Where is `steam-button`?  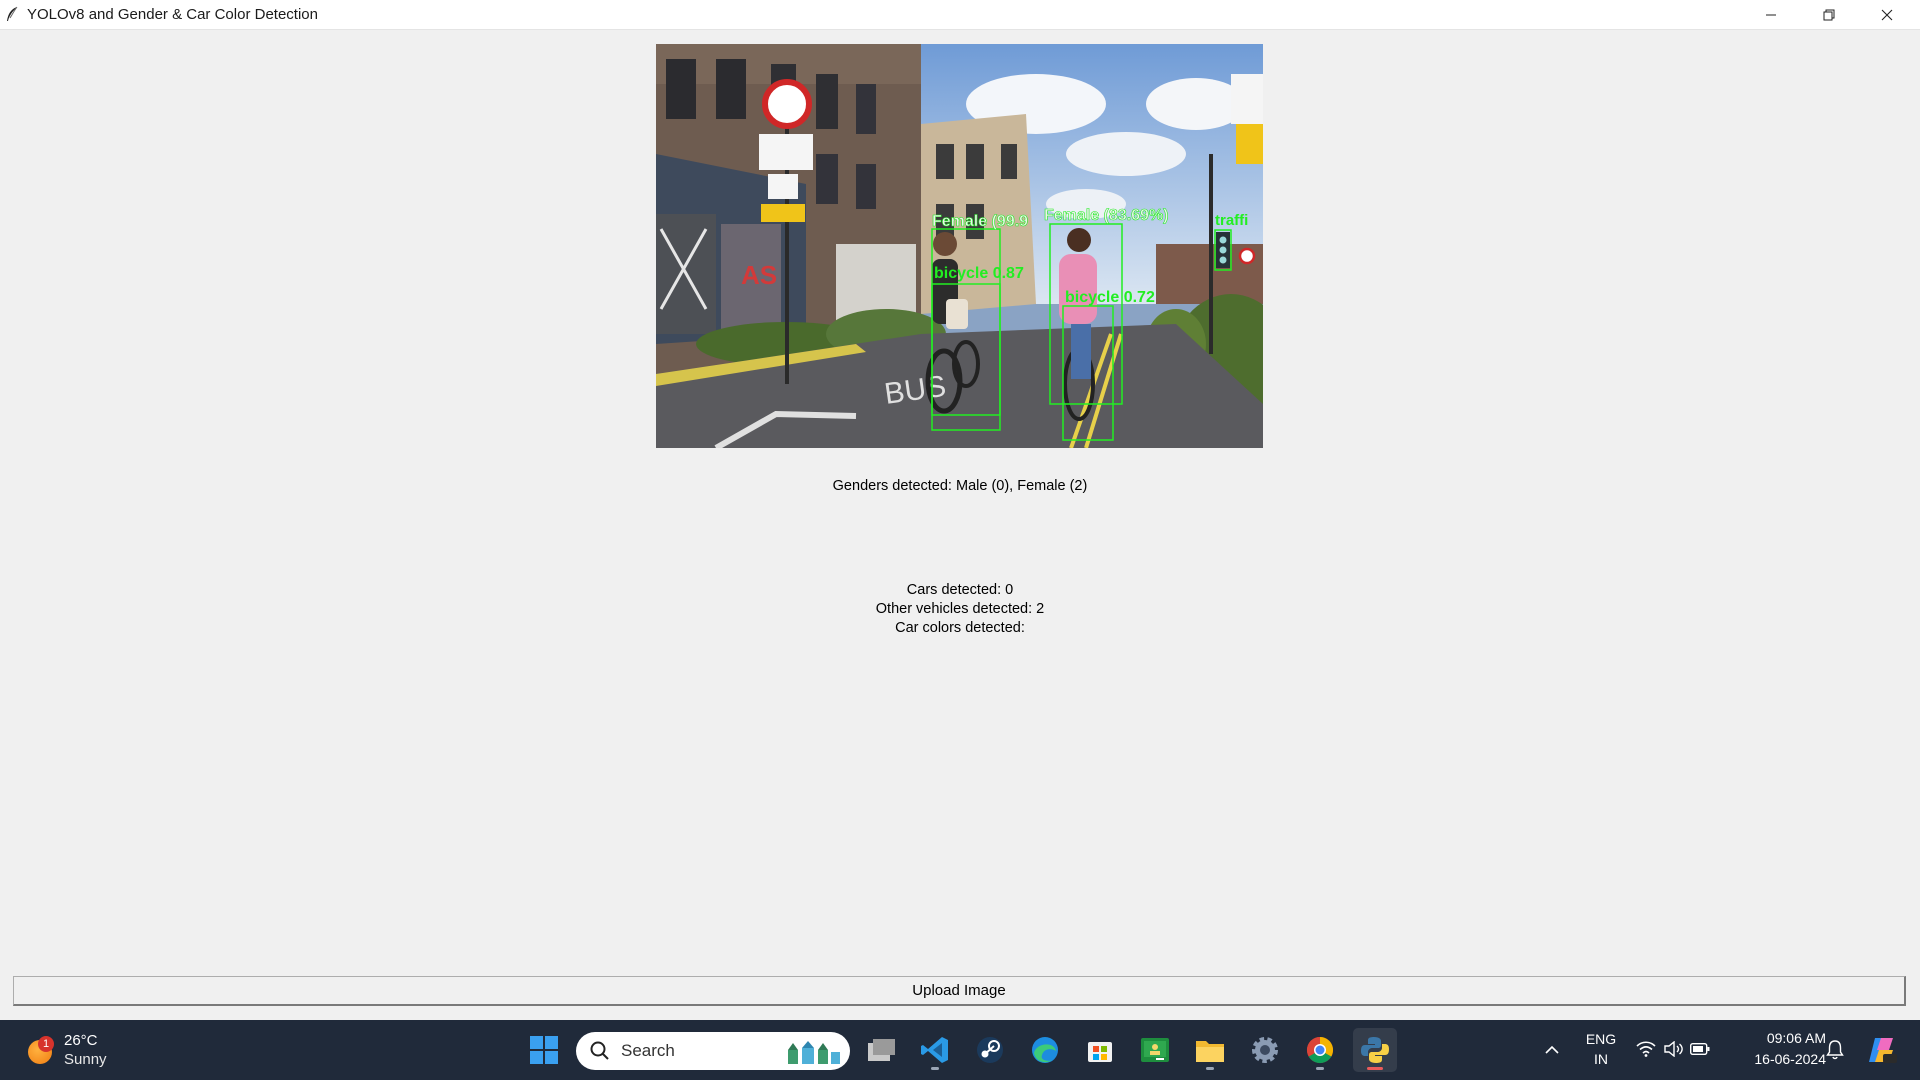
steam-button is located at coordinates (990, 1050).